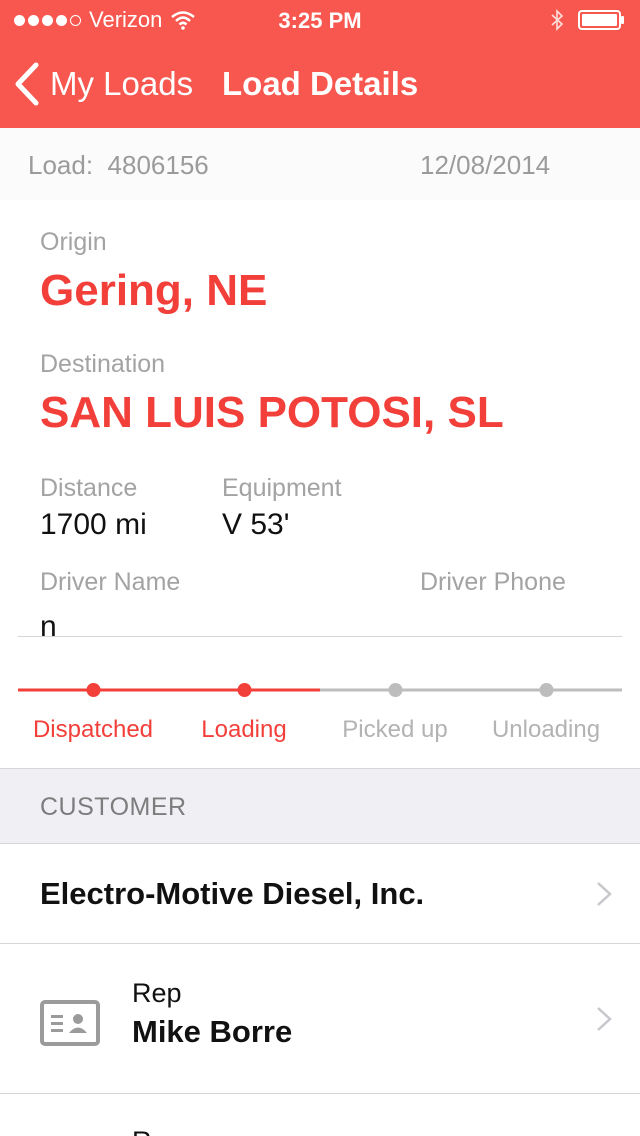 This screenshot has height=1136, width=640. I want to click on contact-card-icon, so click(70, 1023).